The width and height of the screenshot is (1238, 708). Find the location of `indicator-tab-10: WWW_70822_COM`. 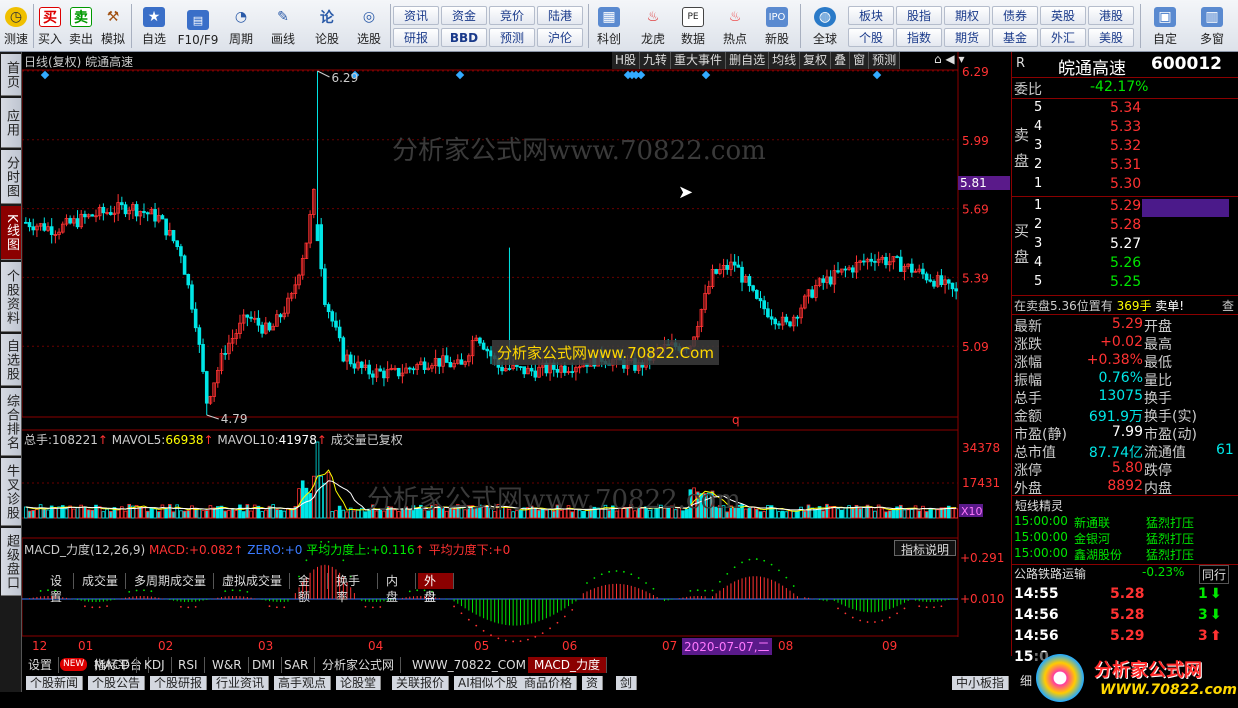

indicator-tab-10: WWW_70822_COM is located at coordinates (469, 665).